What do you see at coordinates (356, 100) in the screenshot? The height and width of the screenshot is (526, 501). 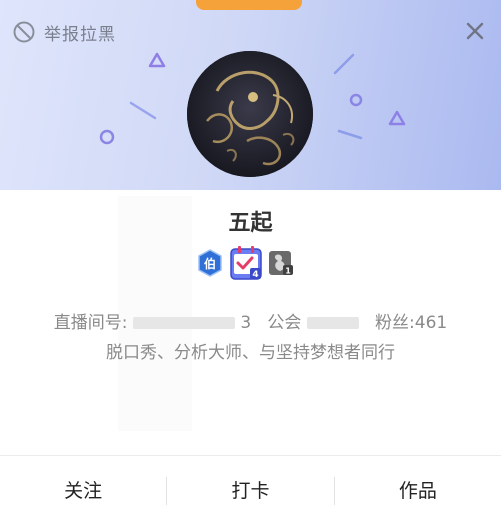 I see `decor-circle-right` at bounding box center [356, 100].